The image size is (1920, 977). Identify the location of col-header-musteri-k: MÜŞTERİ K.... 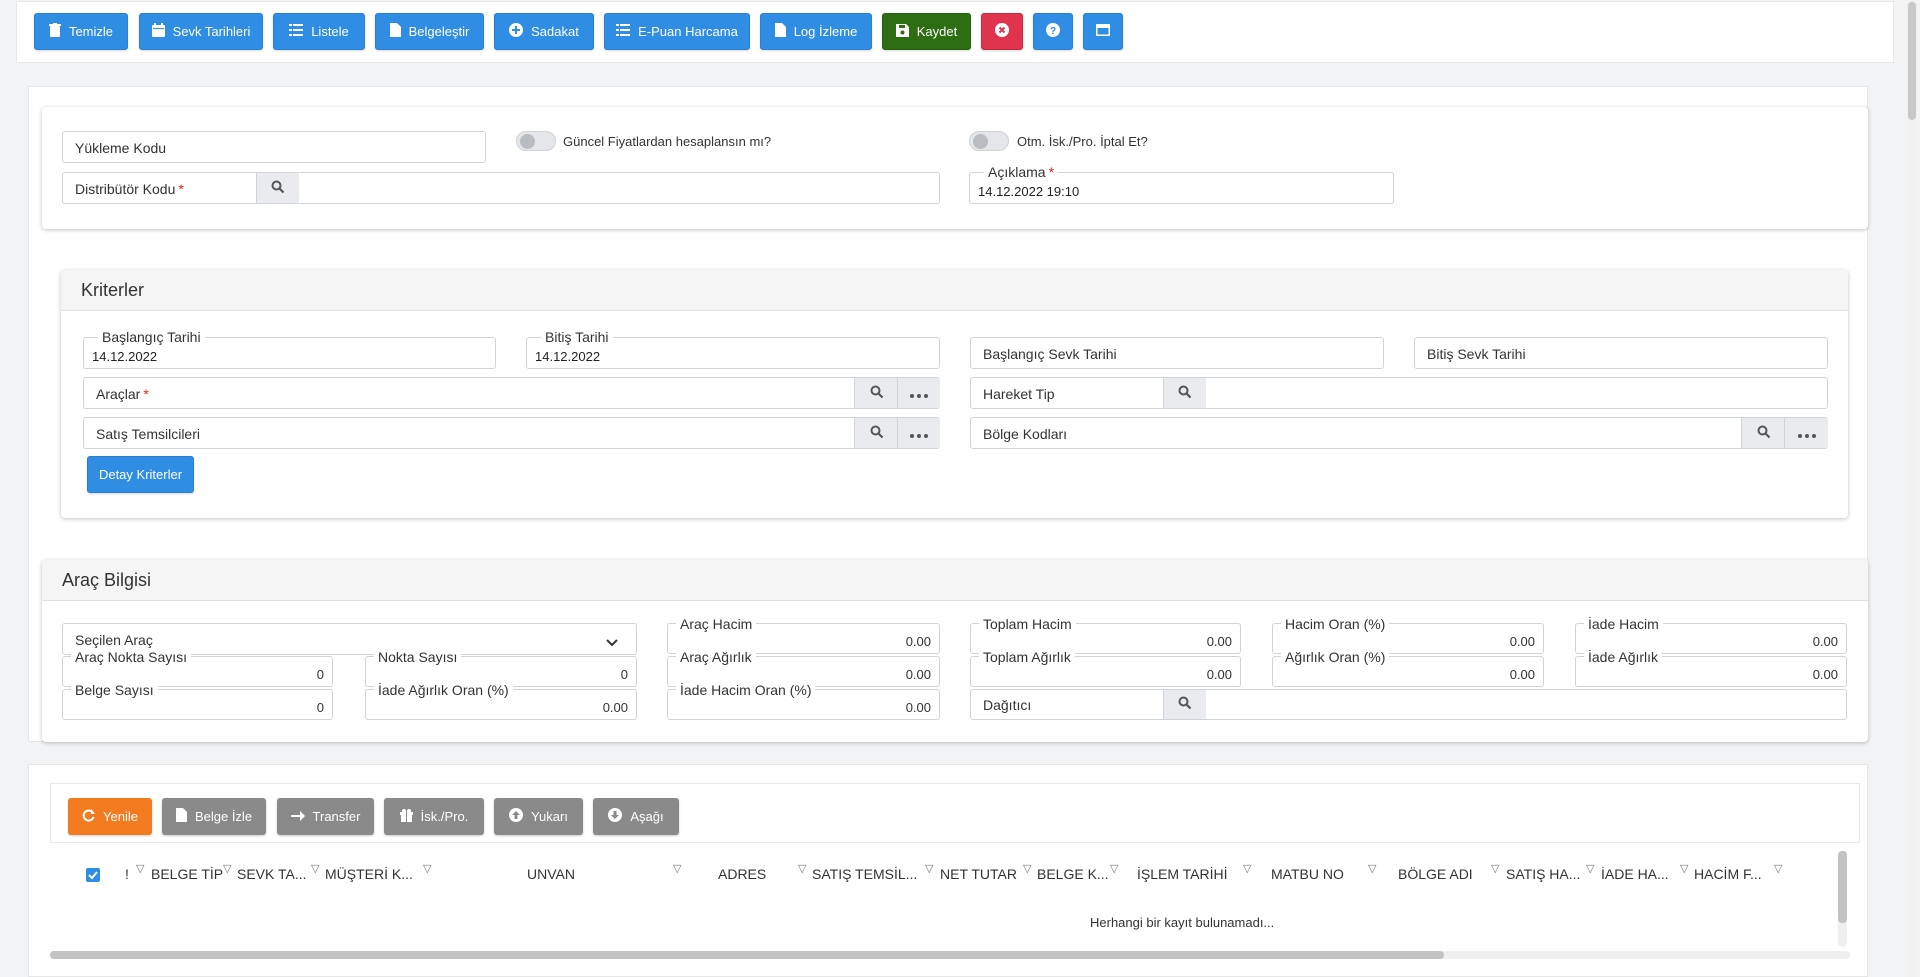
(369, 874).